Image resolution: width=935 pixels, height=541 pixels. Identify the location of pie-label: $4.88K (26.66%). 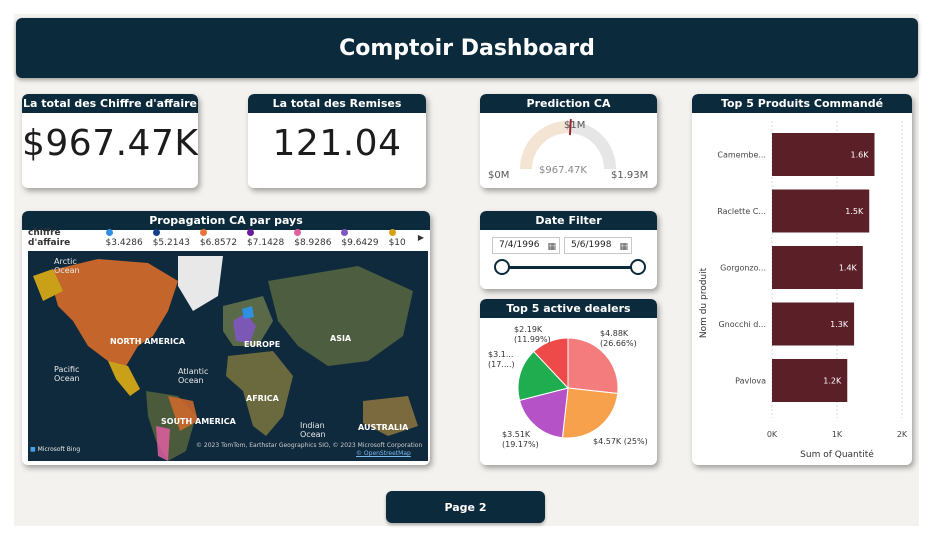
(618, 338).